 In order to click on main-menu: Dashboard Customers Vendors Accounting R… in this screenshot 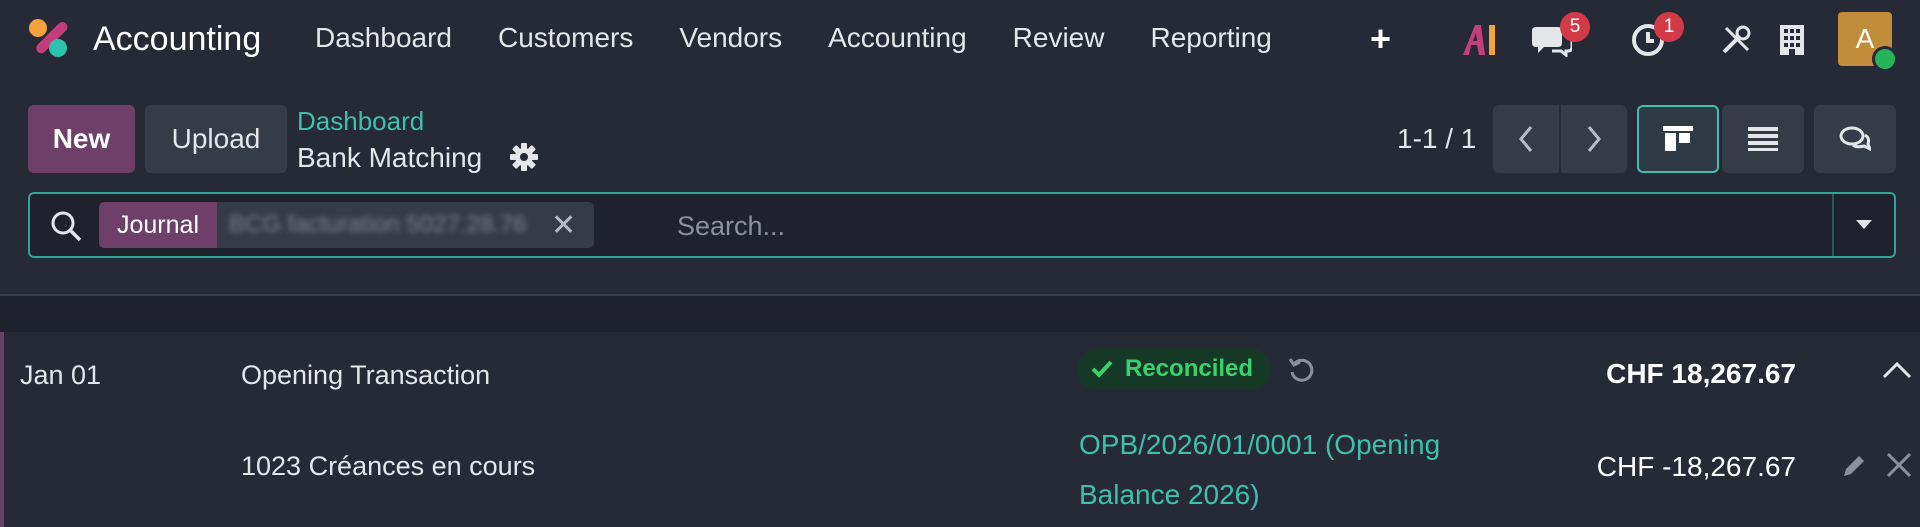, I will do `click(816, 38)`.